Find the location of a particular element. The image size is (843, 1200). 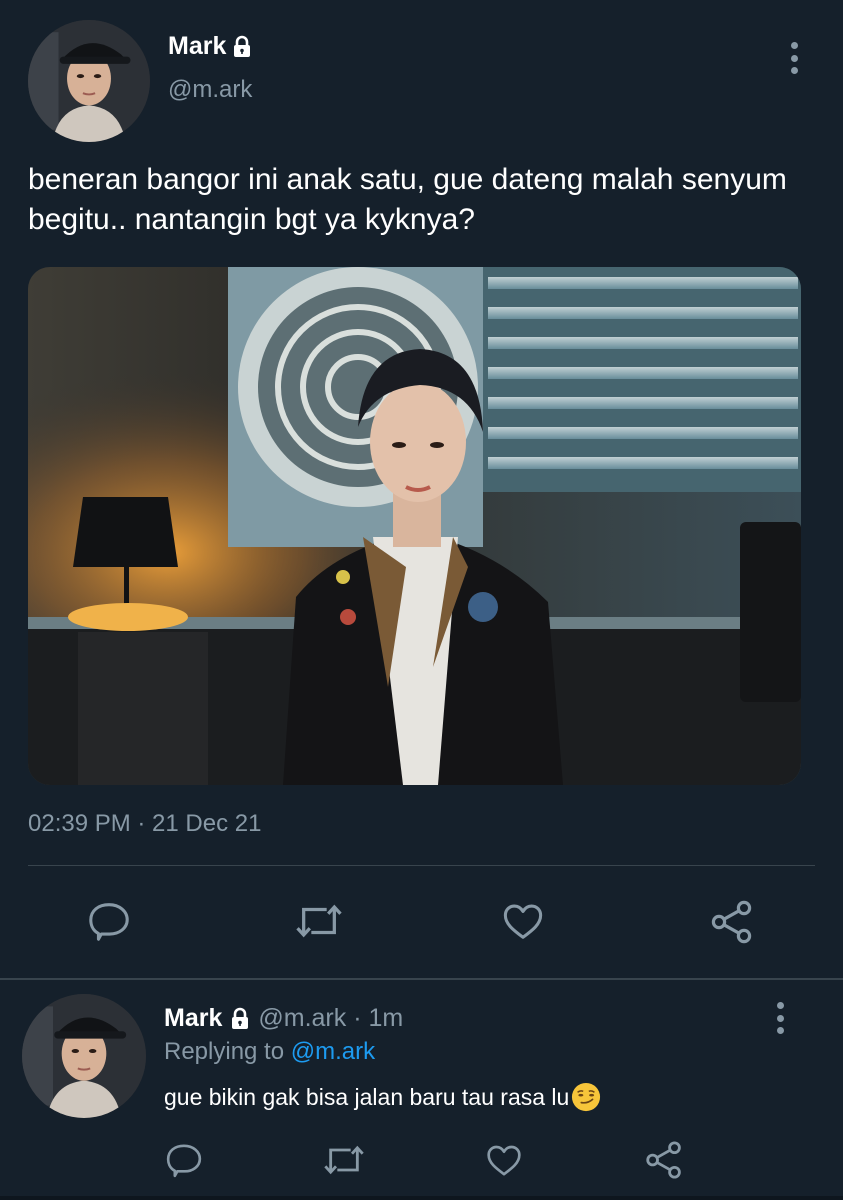

replying-to-link: @m.ark is located at coordinates (333, 1051).